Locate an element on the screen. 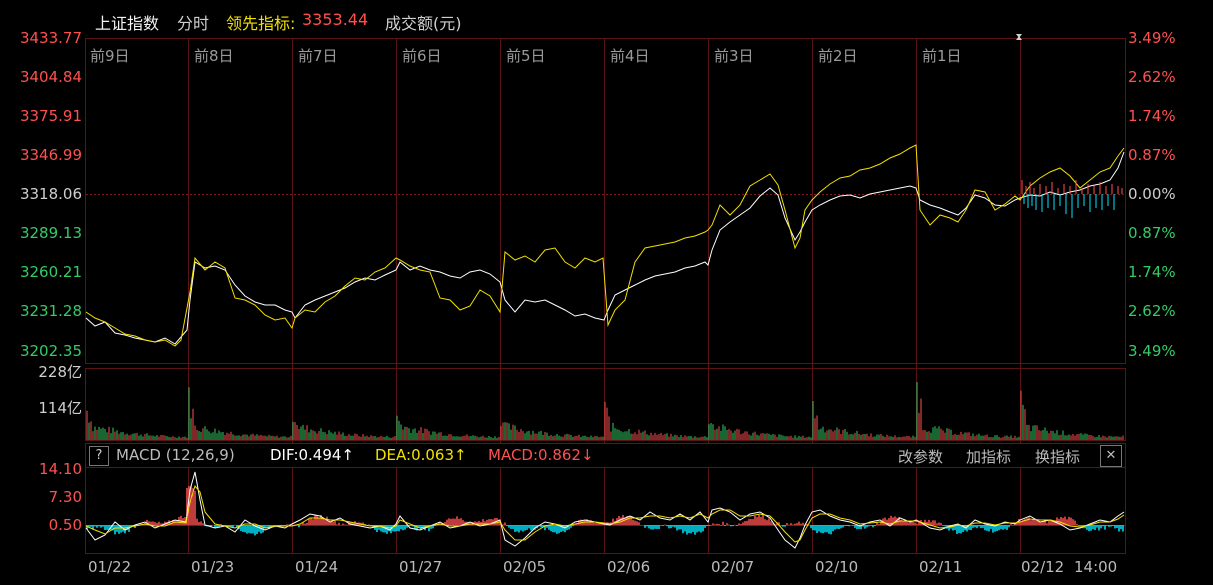 The width and height of the screenshot is (1213, 585). macd-tick: 7.30 is located at coordinates (65, 497).